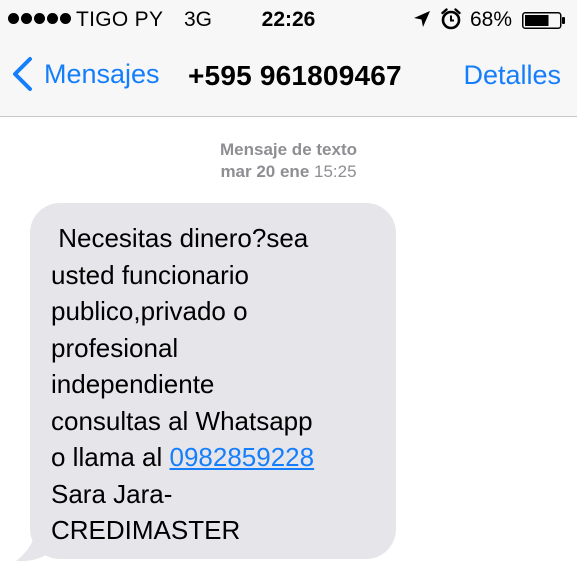 The image size is (577, 577). I want to click on message-line: o llama al 0982859228, so click(216, 457).